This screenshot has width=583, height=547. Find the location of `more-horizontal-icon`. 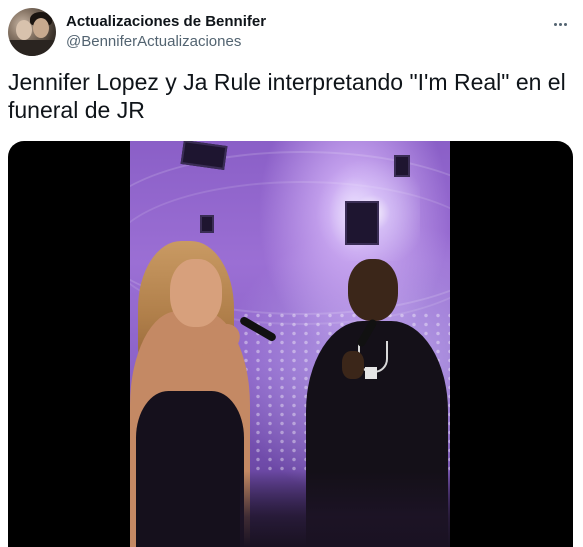

more-horizontal-icon is located at coordinates (560, 22).